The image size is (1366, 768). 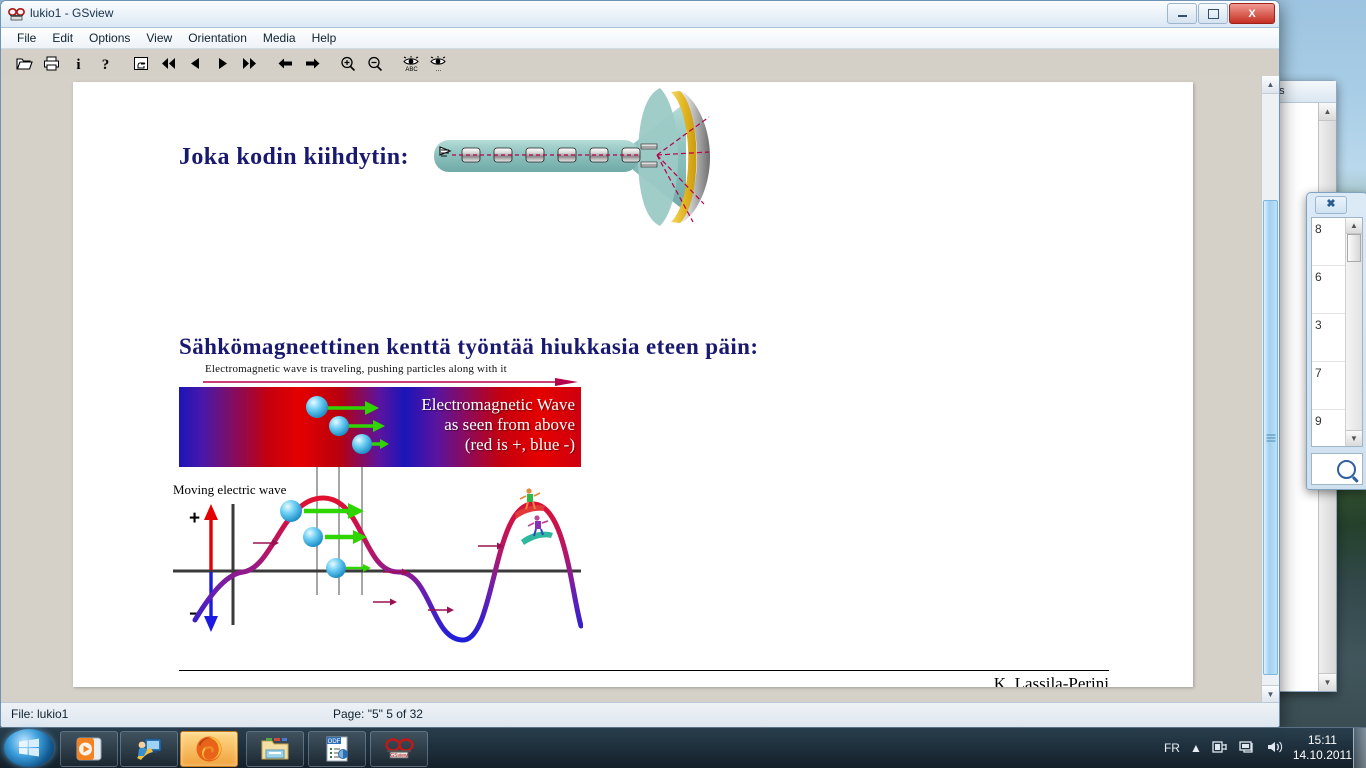 I want to click on status-file-label: File: lukio1, so click(x=40, y=714).